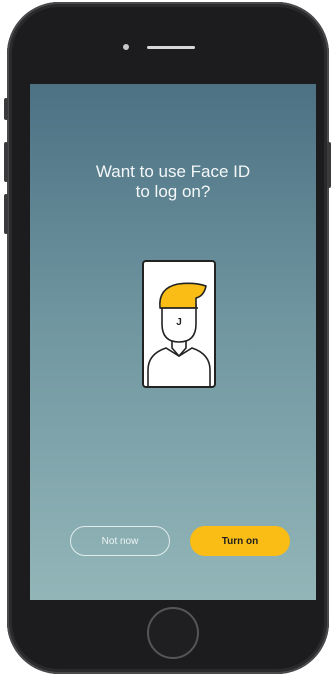 This screenshot has height=679, width=333. I want to click on avatar-body, so click(179, 366).